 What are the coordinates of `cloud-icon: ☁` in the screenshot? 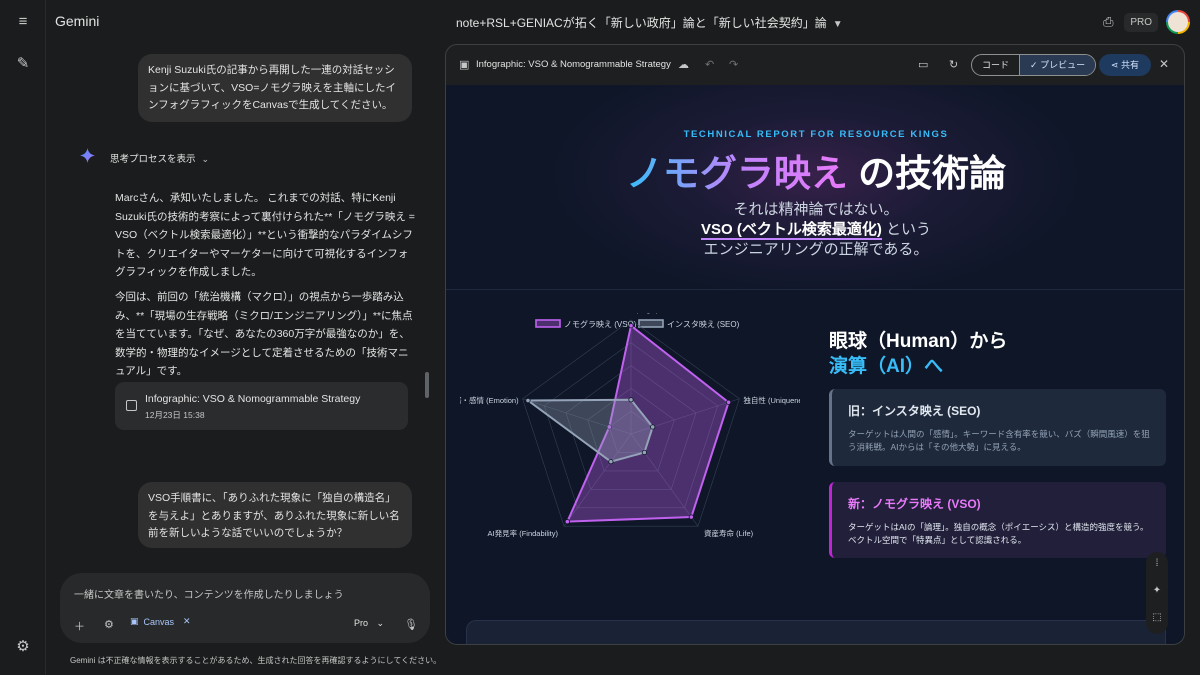 It's located at (683, 65).